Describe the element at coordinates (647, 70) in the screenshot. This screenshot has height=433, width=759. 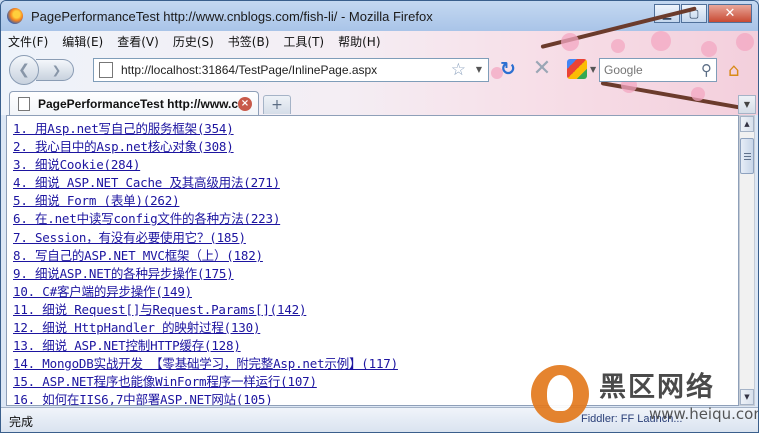
I see `search-input` at that location.